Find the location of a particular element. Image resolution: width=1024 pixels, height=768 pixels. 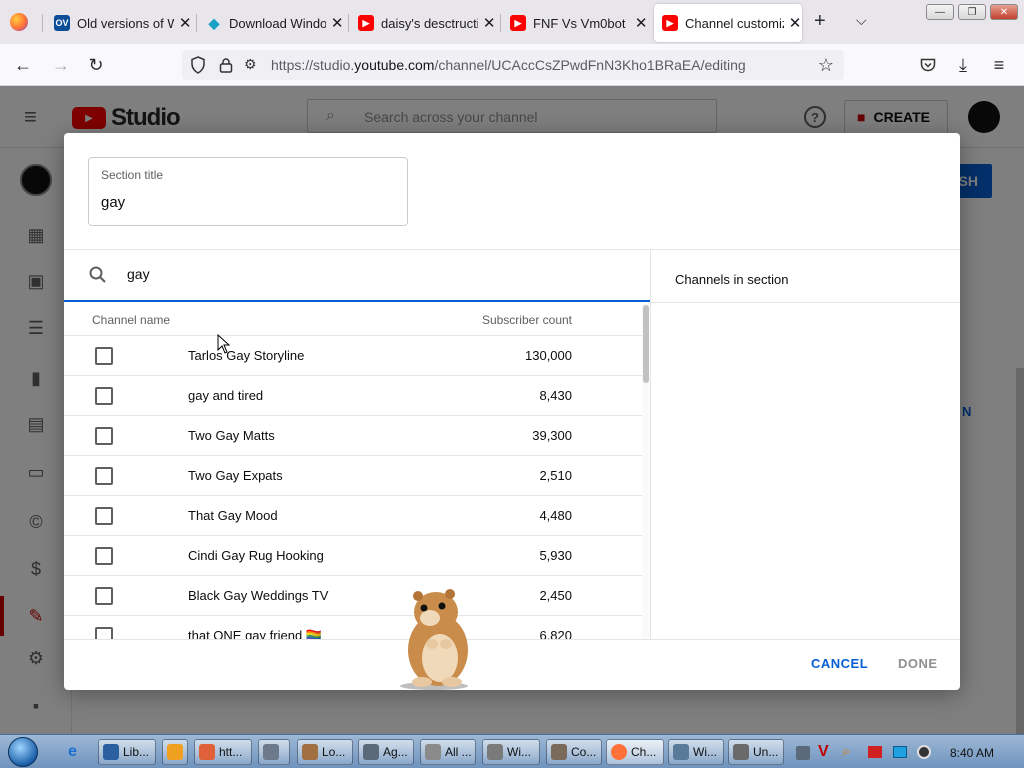

tab-channel-customization: ▶ Channel customiz ✕ is located at coordinates (728, 23).